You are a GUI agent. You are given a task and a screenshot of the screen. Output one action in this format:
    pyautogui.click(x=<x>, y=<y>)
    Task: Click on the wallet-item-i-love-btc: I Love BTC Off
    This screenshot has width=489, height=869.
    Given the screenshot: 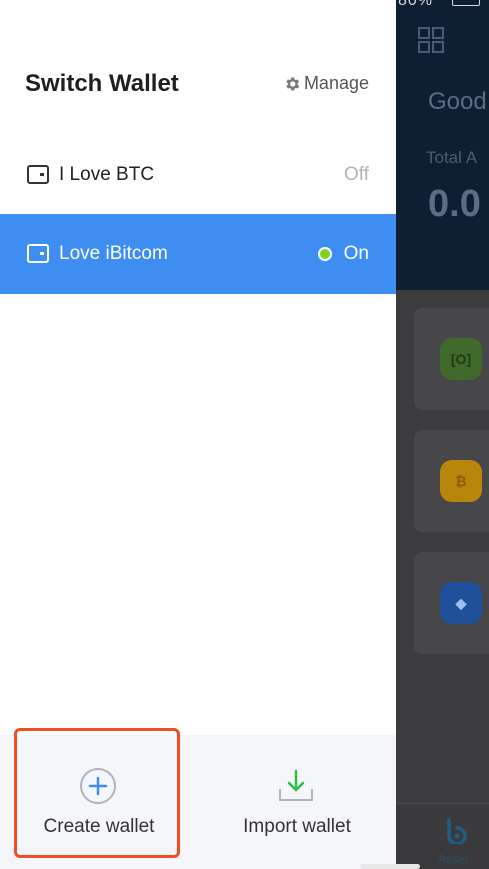 What is the action you would take?
    pyautogui.click(x=198, y=175)
    